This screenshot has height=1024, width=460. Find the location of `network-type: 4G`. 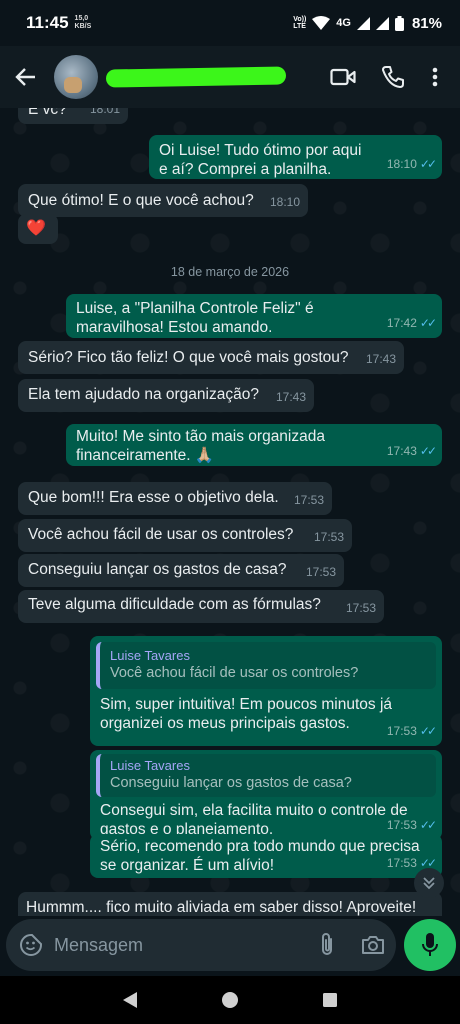

network-type: 4G is located at coordinates (343, 23).